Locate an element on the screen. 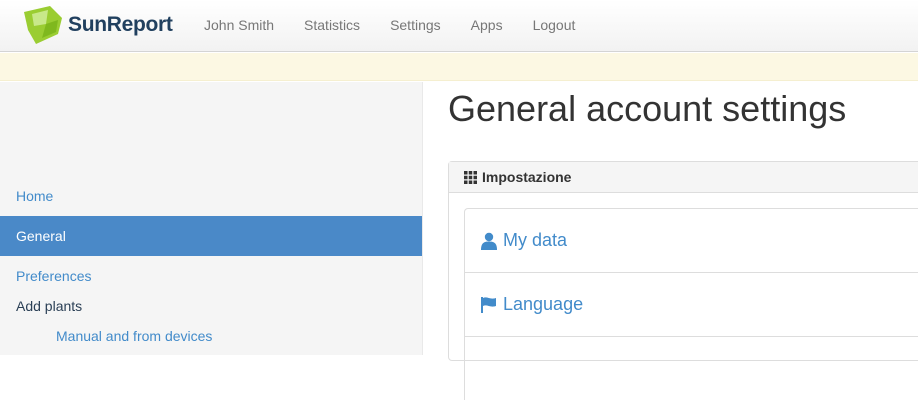 This screenshot has height=400, width=918. sidebar-item-home: Home is located at coordinates (211, 196).